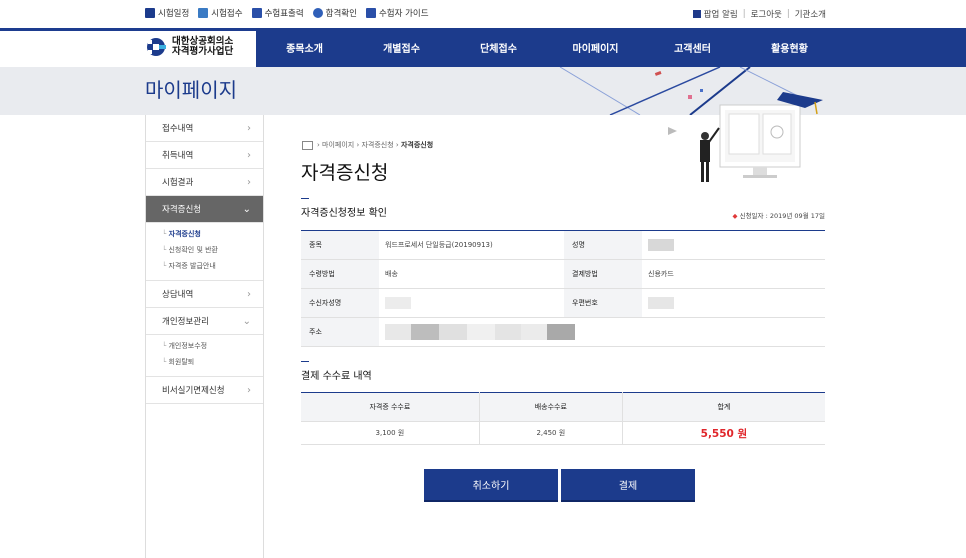 This screenshot has height=558, width=966. What do you see at coordinates (204, 128) in the screenshot?
I see `sidebar-item-applications: 접수내역 ›` at bounding box center [204, 128].